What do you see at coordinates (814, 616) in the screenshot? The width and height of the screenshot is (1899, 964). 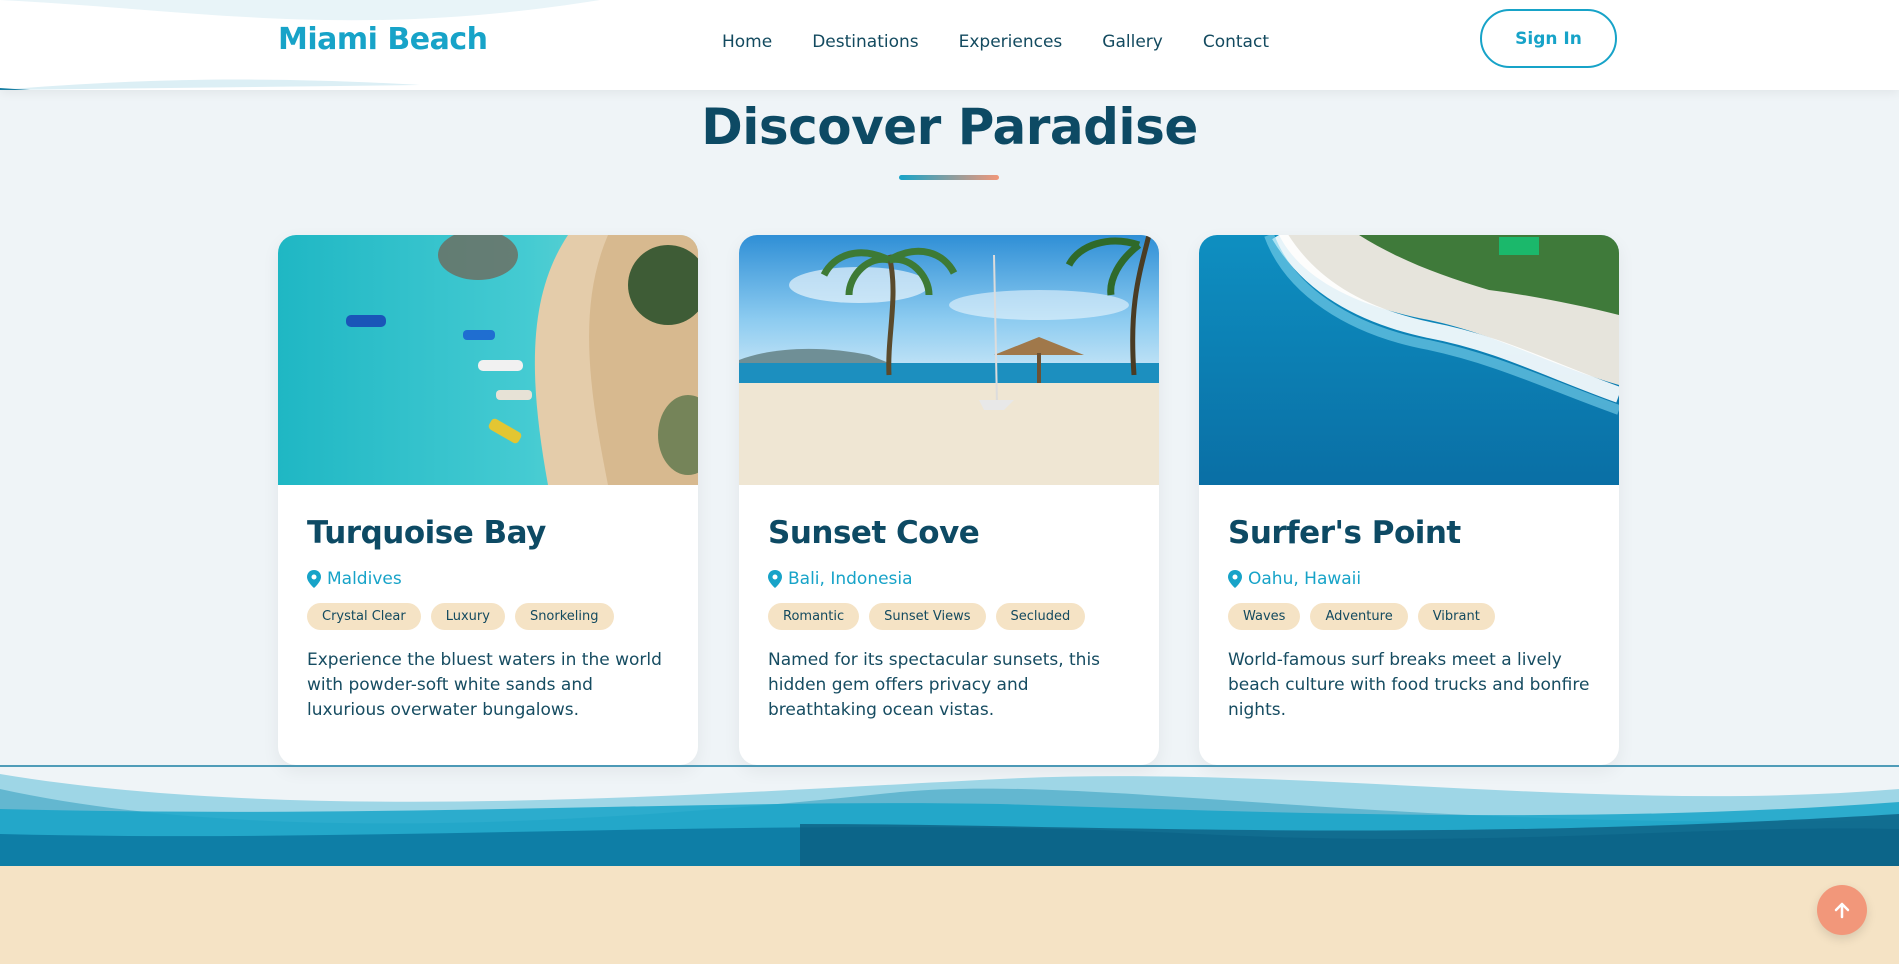 I see `tag: Romantic` at bounding box center [814, 616].